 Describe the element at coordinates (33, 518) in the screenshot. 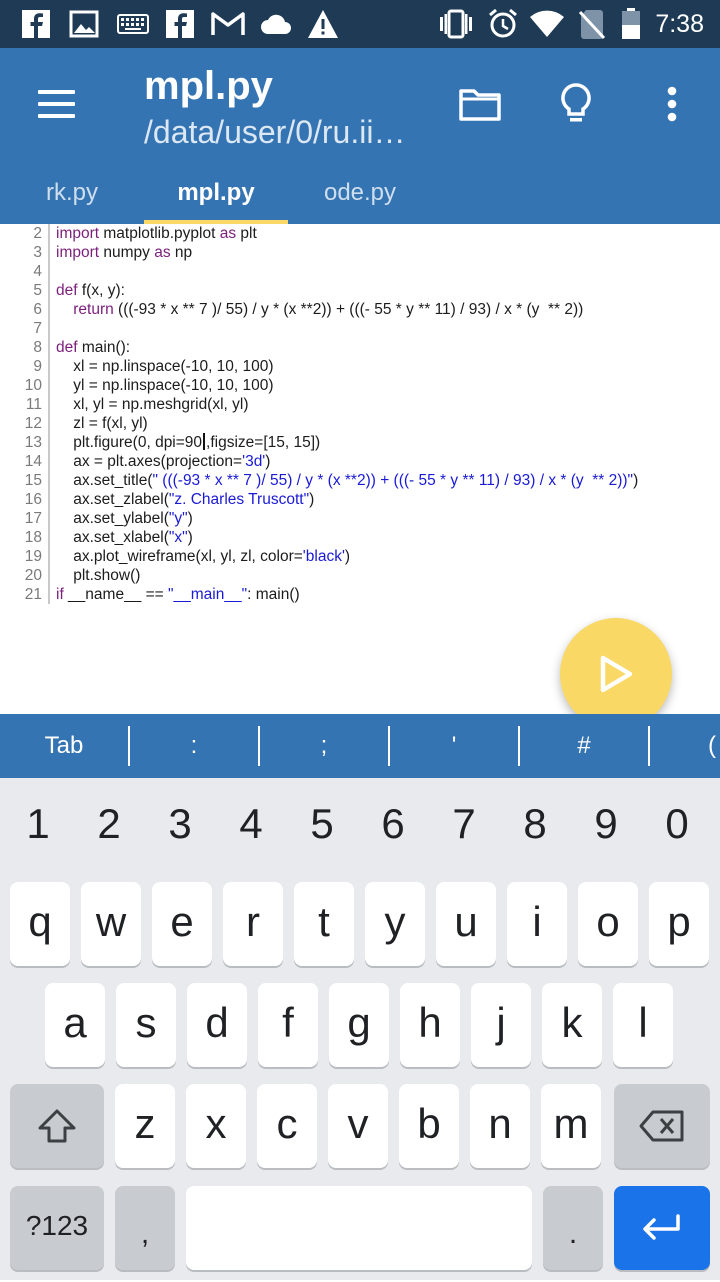

I see `line-number: 17` at that location.